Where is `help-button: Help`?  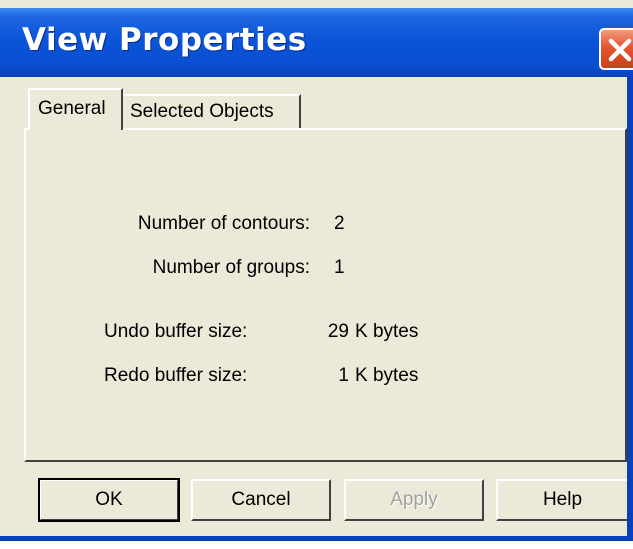 help-button: Help is located at coordinates (561, 500).